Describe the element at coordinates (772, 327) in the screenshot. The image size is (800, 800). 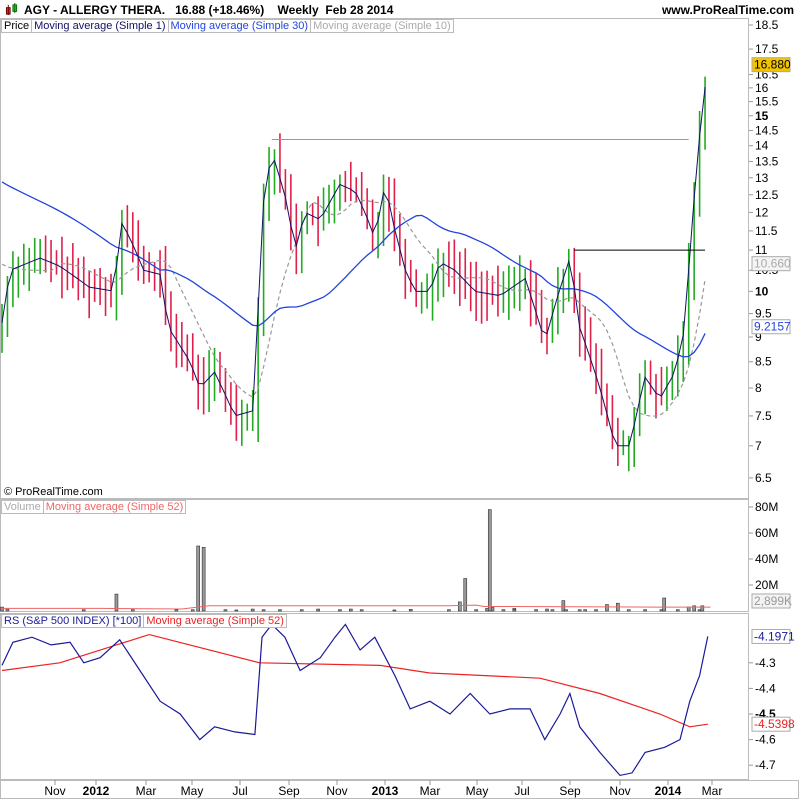
I see `ma30-value-tag: 9.2157` at that location.